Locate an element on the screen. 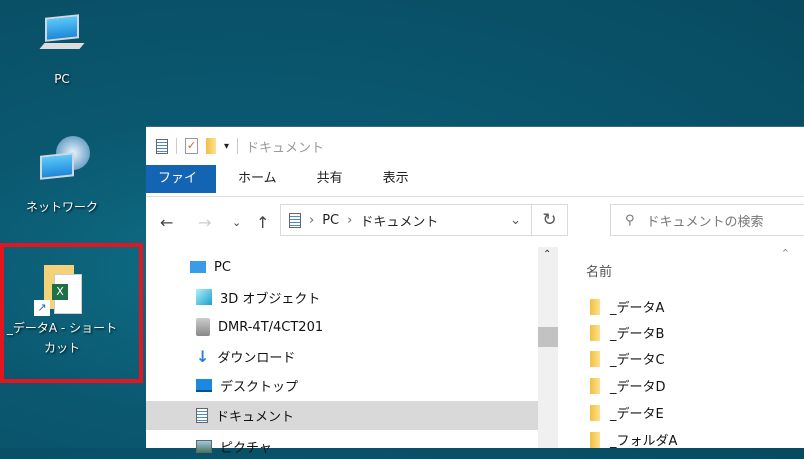  item-name: _データD is located at coordinates (638, 387).